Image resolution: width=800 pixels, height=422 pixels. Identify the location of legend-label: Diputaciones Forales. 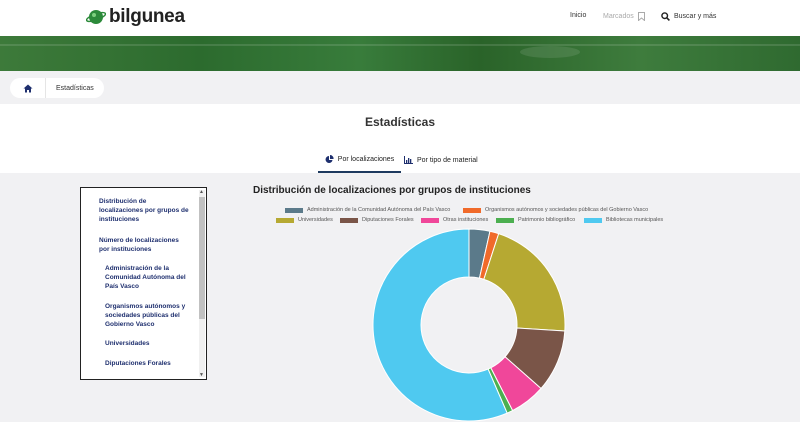
(388, 220).